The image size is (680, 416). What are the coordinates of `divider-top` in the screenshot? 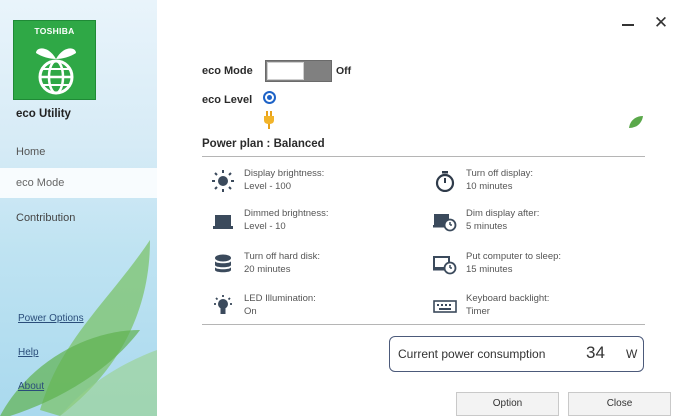 It's located at (423, 156).